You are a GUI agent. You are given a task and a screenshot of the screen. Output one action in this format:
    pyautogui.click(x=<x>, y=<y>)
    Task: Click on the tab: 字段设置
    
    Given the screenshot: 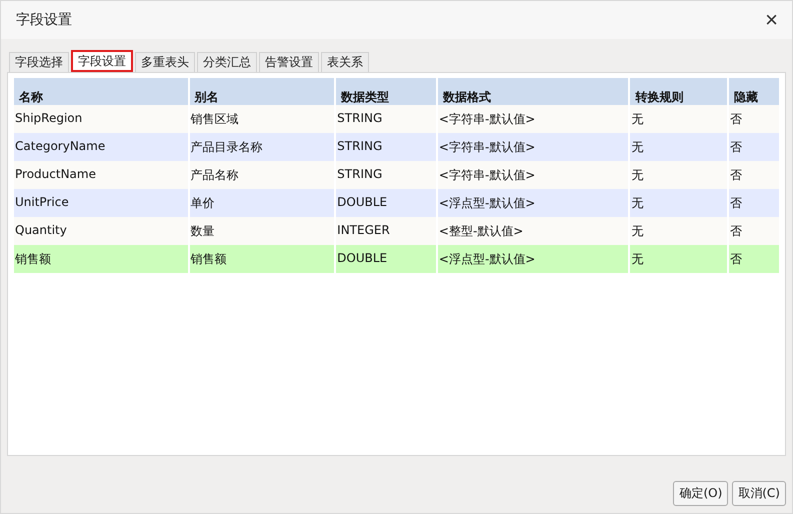 What is the action you would take?
    pyautogui.click(x=102, y=61)
    